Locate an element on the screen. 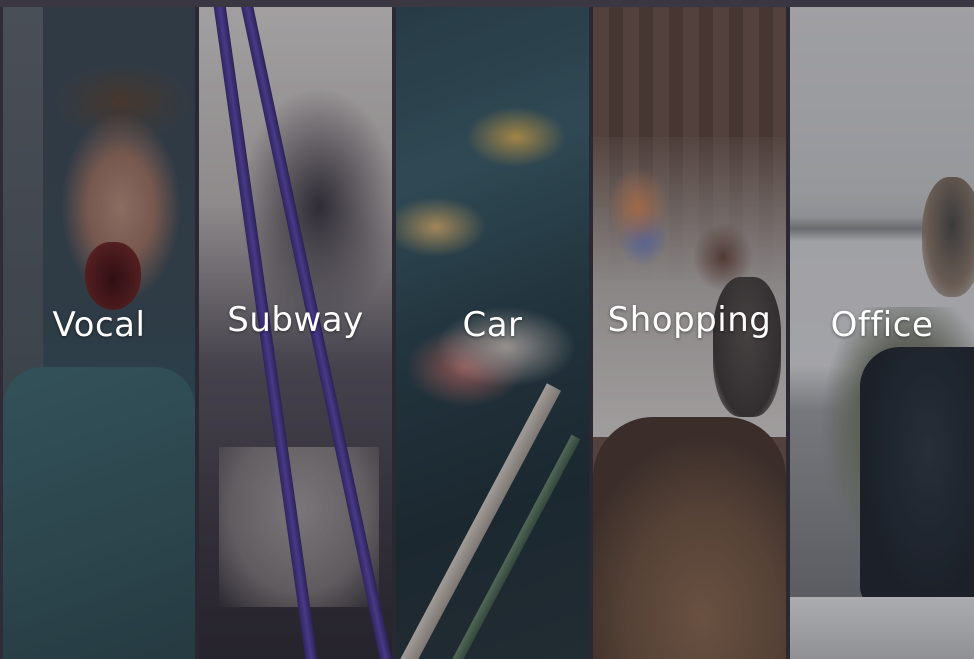  panel-label: Car is located at coordinates (492, 325).